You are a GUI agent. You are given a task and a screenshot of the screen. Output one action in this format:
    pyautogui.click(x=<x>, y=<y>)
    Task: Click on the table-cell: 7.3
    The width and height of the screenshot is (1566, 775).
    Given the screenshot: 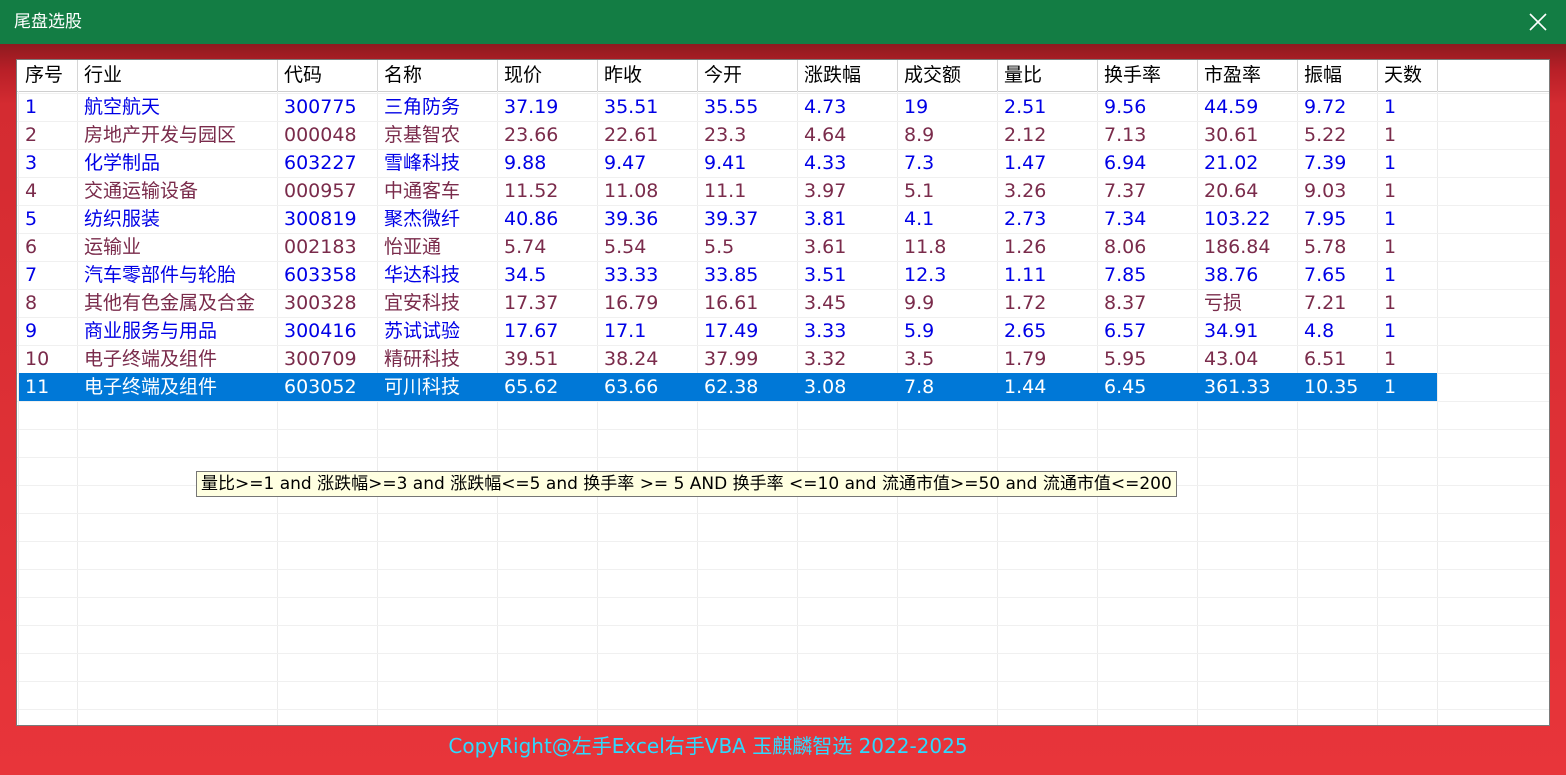 What is the action you would take?
    pyautogui.click(x=919, y=163)
    